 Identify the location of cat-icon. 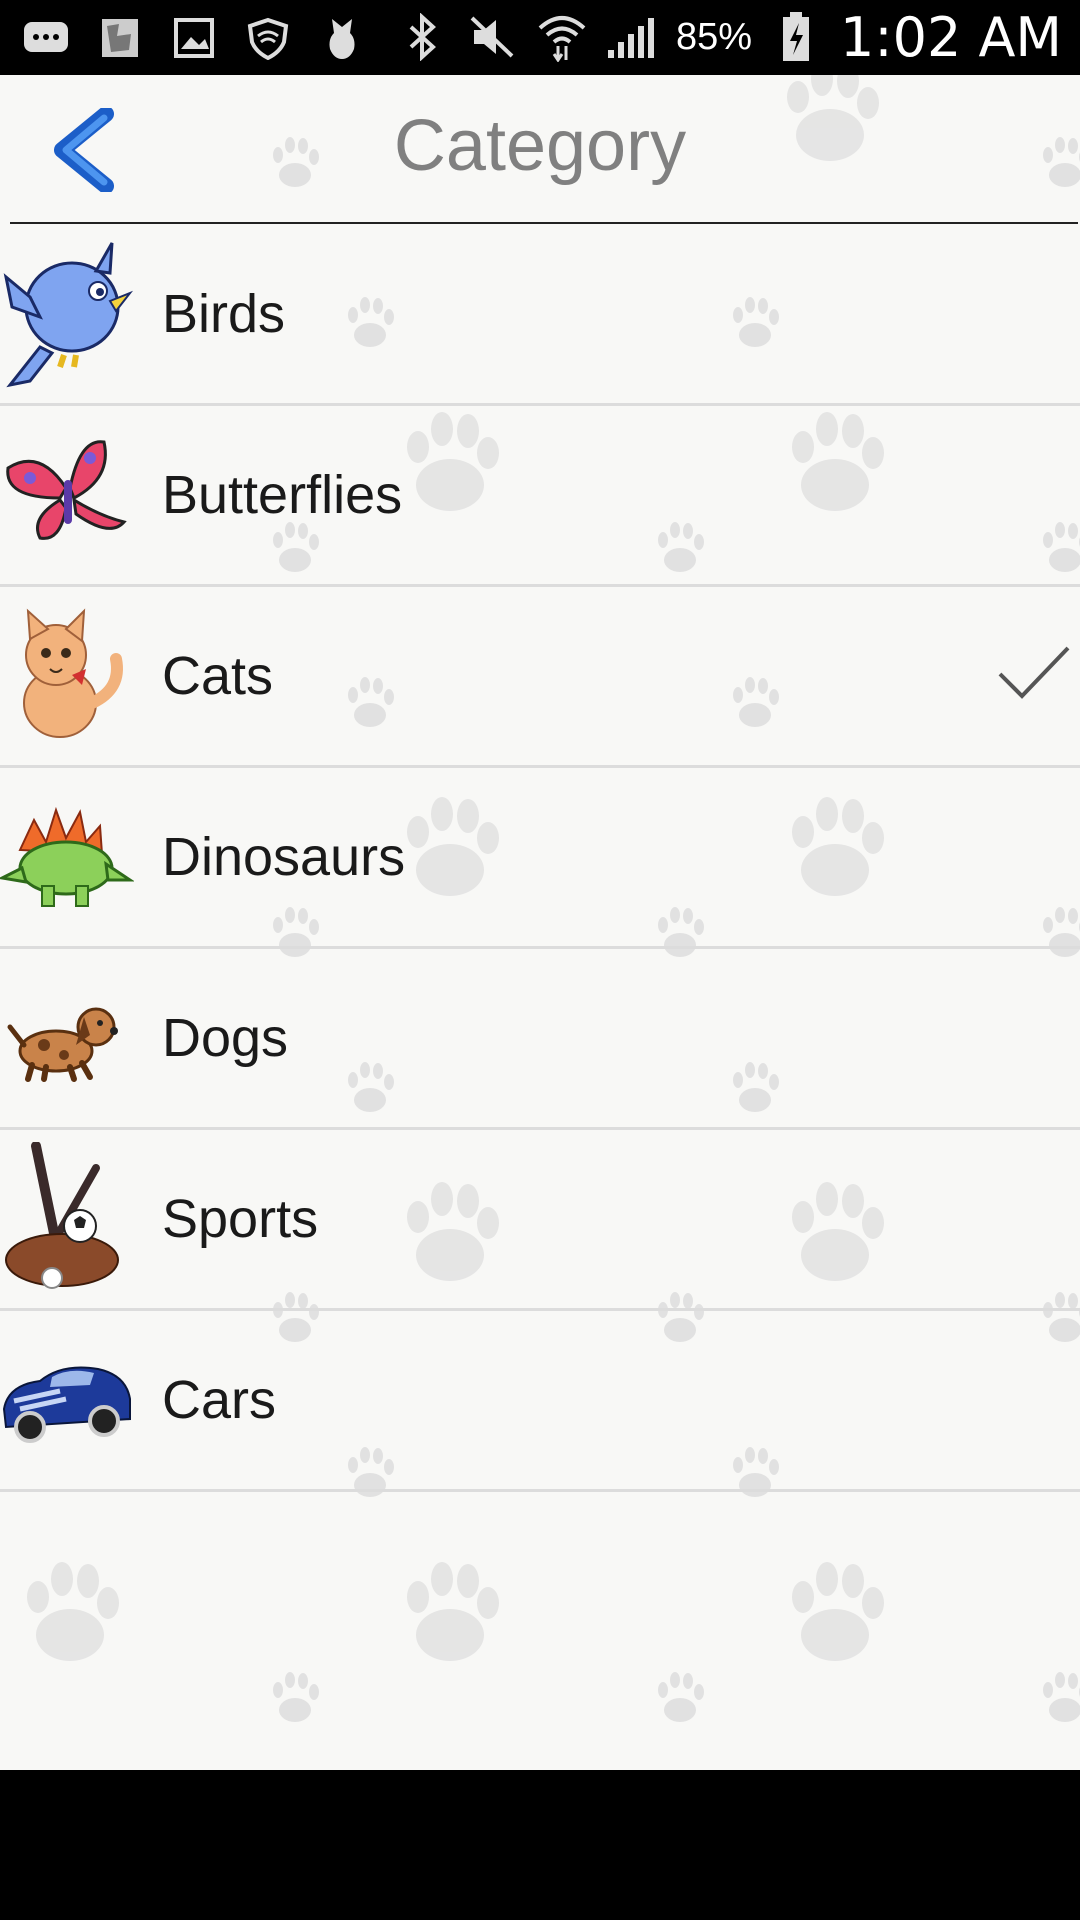
(67, 676).